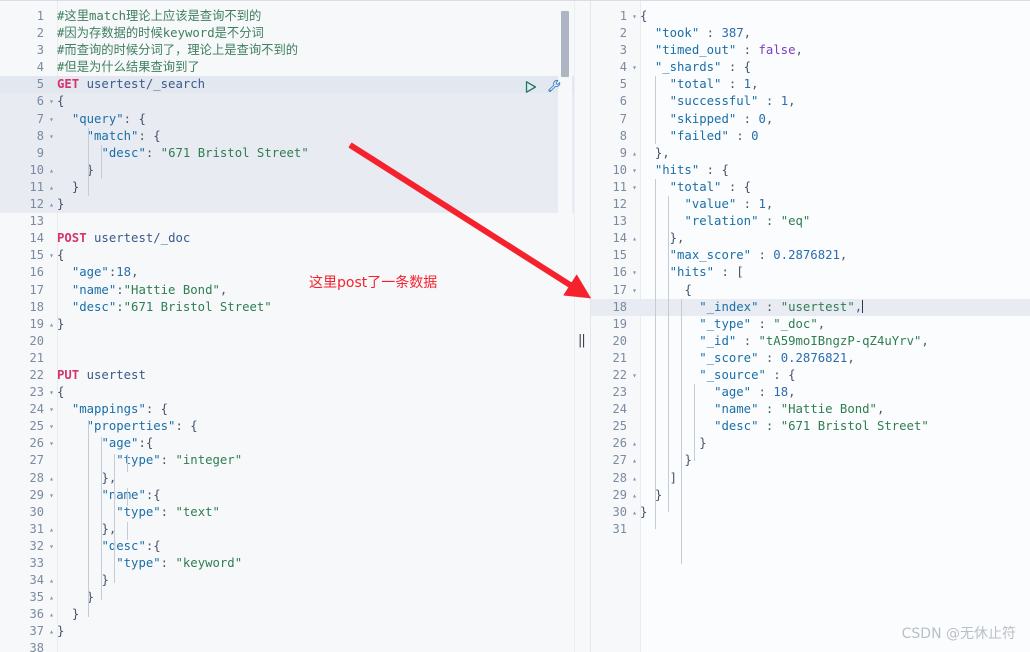 The height and width of the screenshot is (652, 1030). I want to click on code-line: 30 "type": "text", so click(287, 512).